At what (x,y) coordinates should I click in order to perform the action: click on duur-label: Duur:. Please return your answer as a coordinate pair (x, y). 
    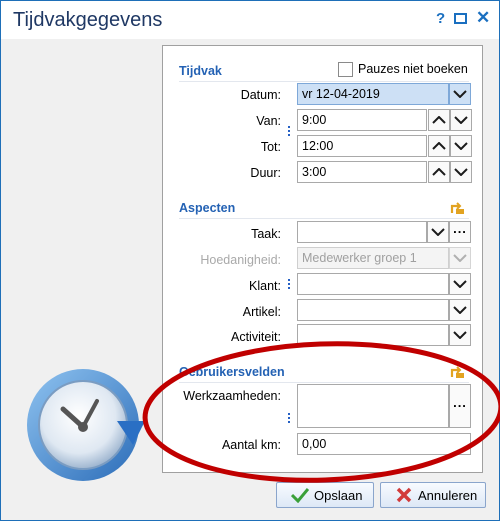
    Looking at the image, I should click on (265, 173).